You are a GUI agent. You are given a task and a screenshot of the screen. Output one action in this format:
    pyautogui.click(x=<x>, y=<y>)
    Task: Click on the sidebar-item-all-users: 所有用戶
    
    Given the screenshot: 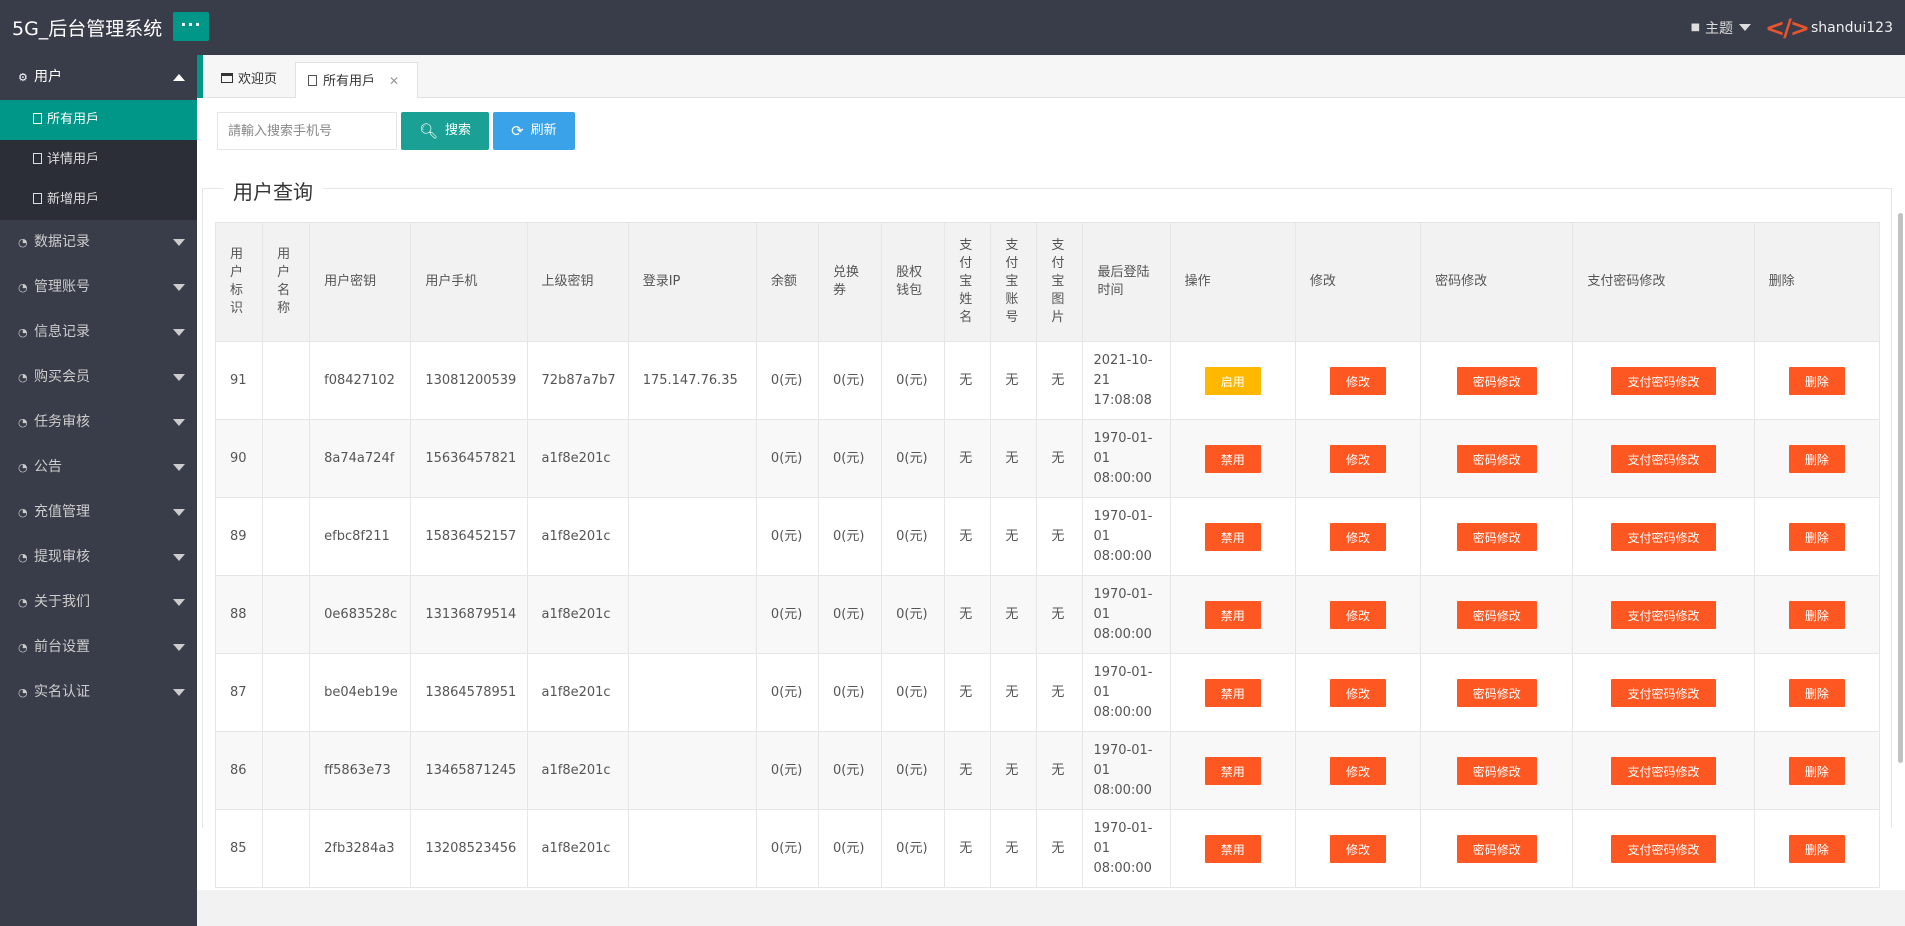 What is the action you would take?
    pyautogui.click(x=98, y=120)
    